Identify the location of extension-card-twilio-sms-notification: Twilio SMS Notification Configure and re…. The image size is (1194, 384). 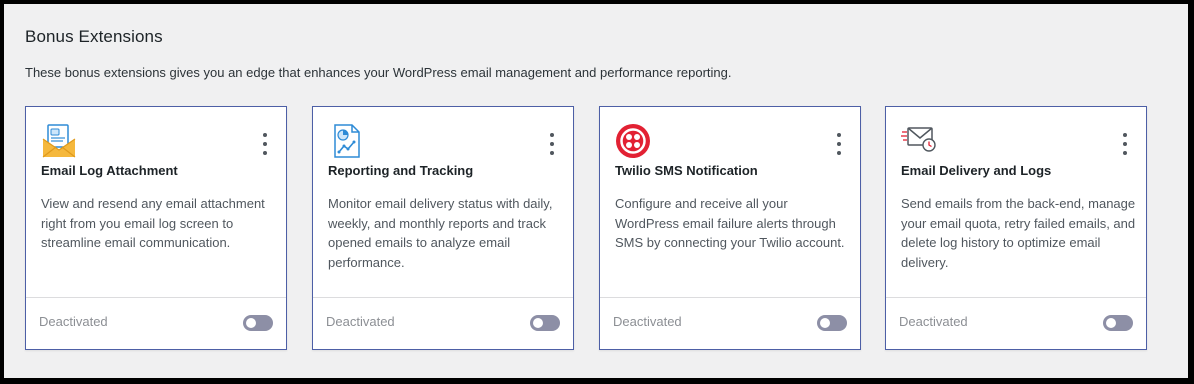
(730, 228).